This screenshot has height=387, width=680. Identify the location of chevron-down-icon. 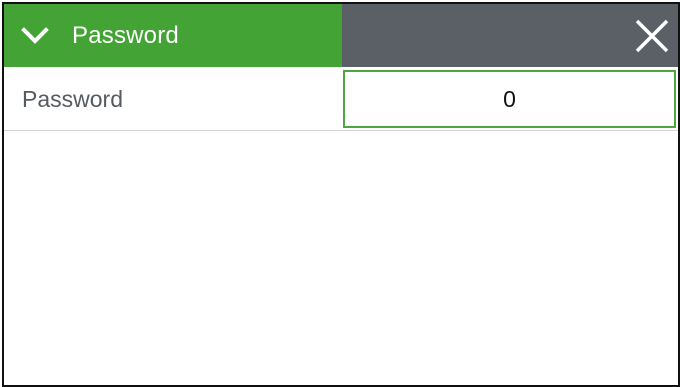
(35, 36).